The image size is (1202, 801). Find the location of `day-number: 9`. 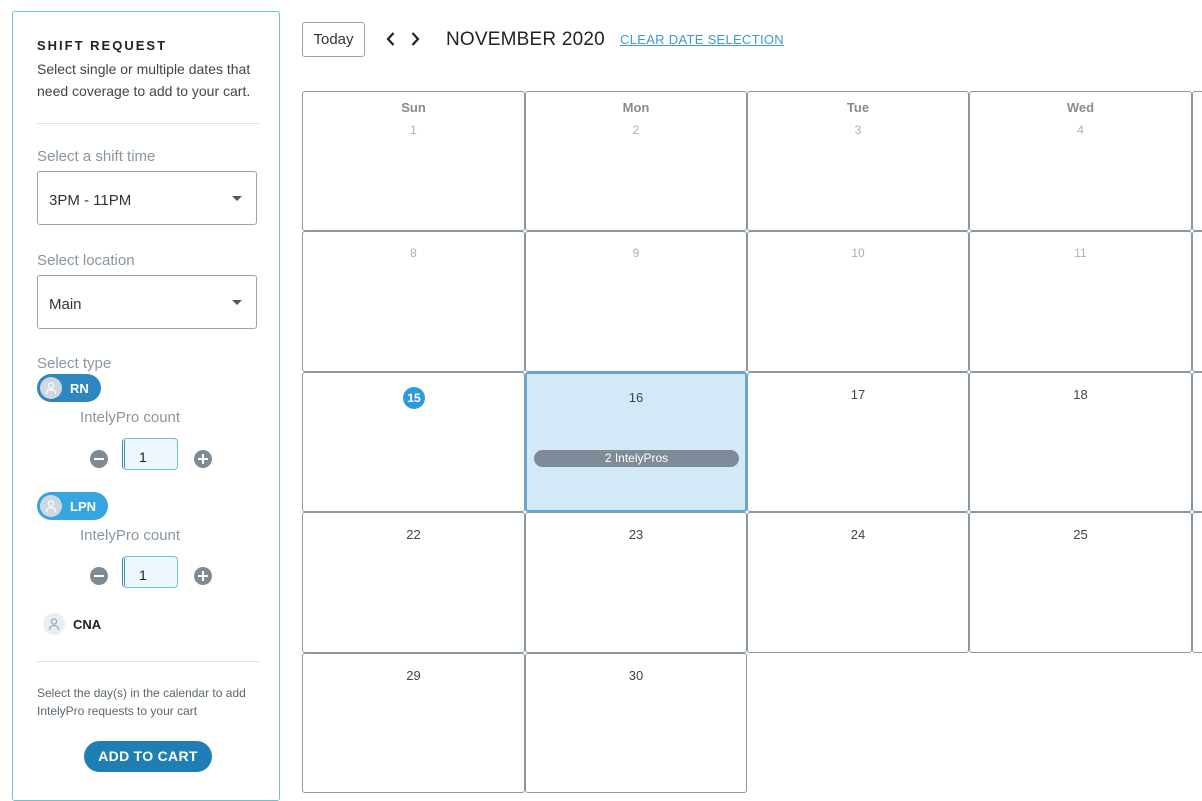

day-number: 9 is located at coordinates (636, 253).